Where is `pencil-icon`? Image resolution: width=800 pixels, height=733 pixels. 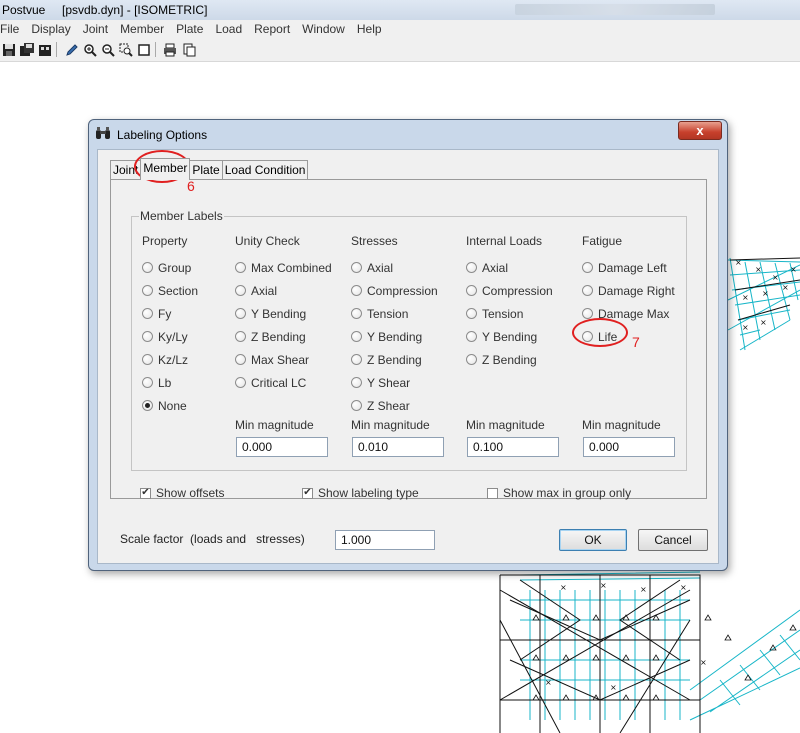 pencil-icon is located at coordinates (71, 49).